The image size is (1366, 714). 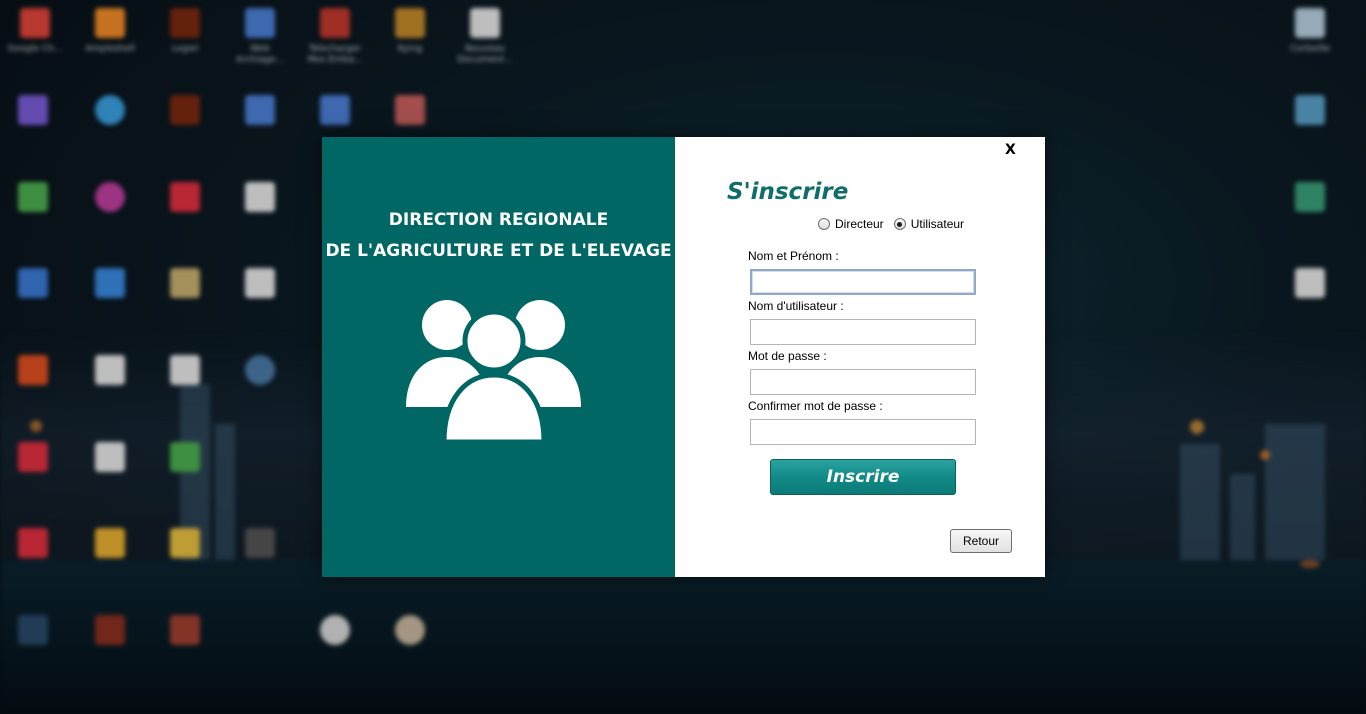 What do you see at coordinates (498, 220) in the screenshot?
I see `org-name-line1: DIRECTION REGIONALE` at bounding box center [498, 220].